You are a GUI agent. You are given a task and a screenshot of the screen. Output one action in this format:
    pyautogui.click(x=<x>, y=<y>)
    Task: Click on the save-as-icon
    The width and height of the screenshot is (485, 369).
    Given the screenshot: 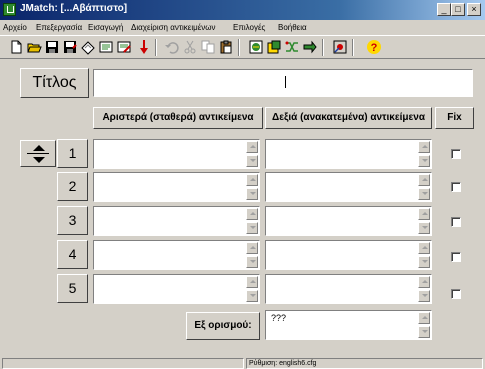 What is the action you would take?
    pyautogui.click(x=70, y=47)
    